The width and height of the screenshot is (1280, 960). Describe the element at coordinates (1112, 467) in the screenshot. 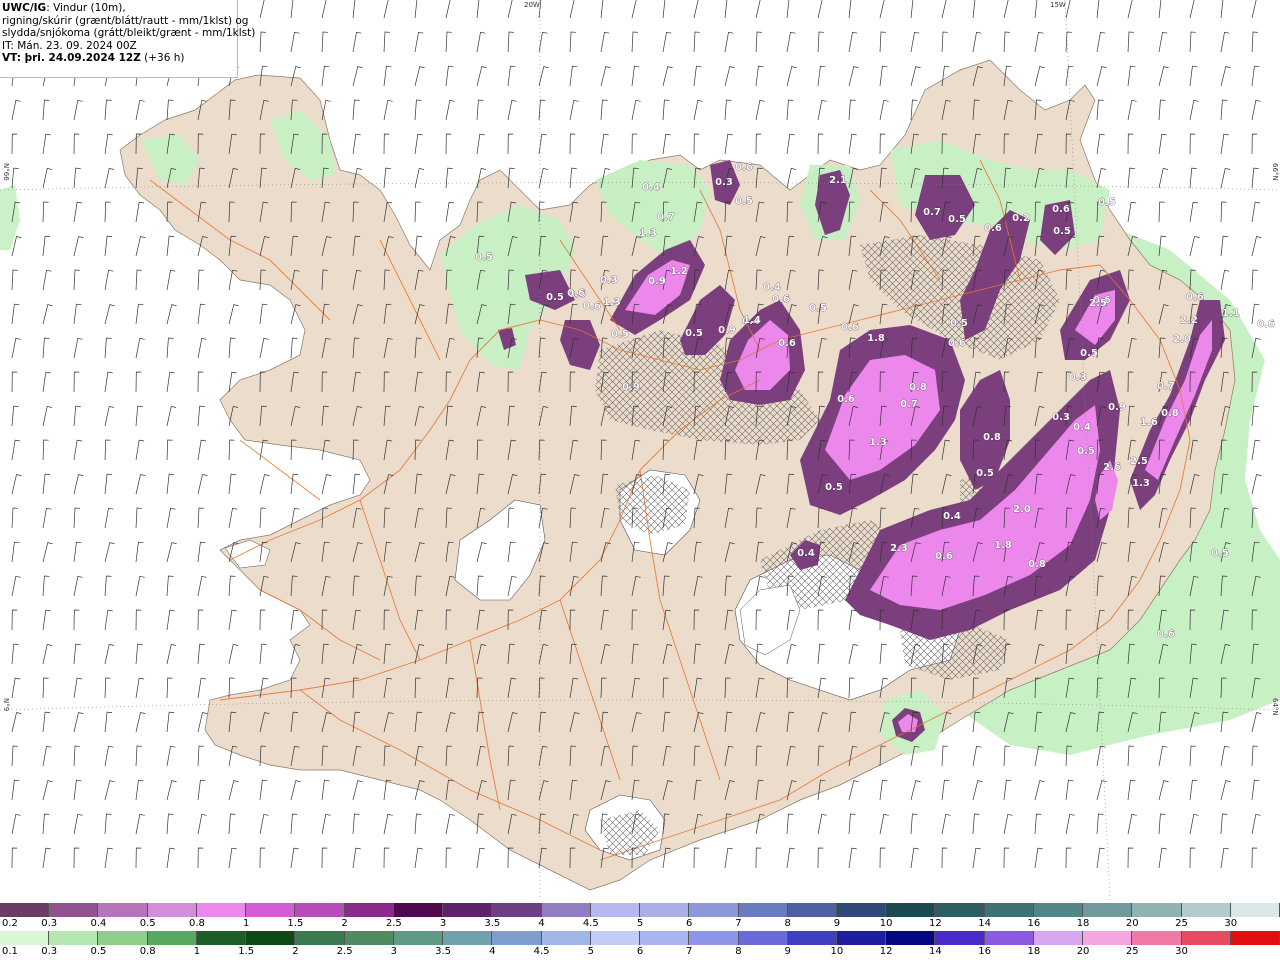

I see `precip-value-label: 2.6` at that location.